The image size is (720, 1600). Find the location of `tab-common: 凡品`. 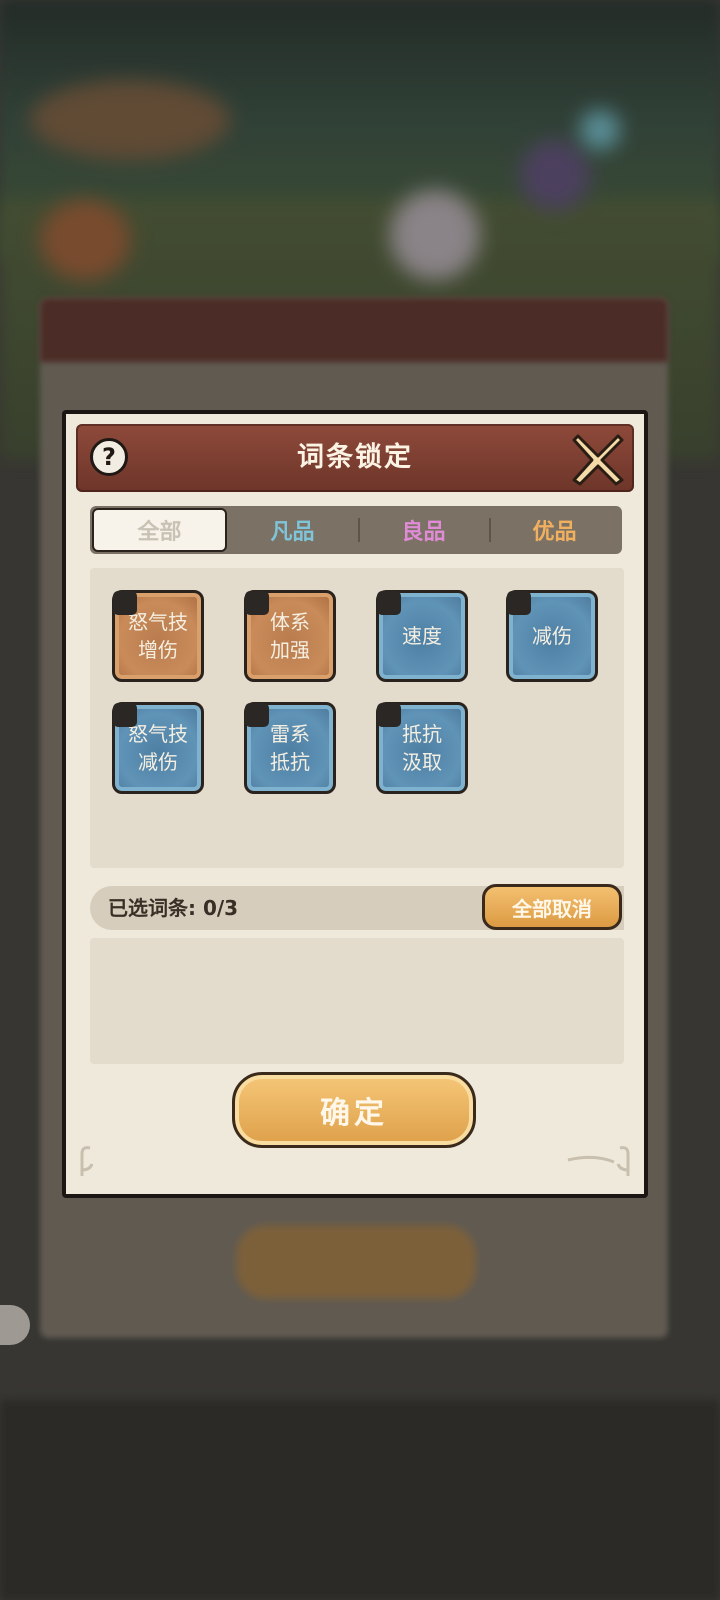

tab-common: 凡品 is located at coordinates (292, 530).